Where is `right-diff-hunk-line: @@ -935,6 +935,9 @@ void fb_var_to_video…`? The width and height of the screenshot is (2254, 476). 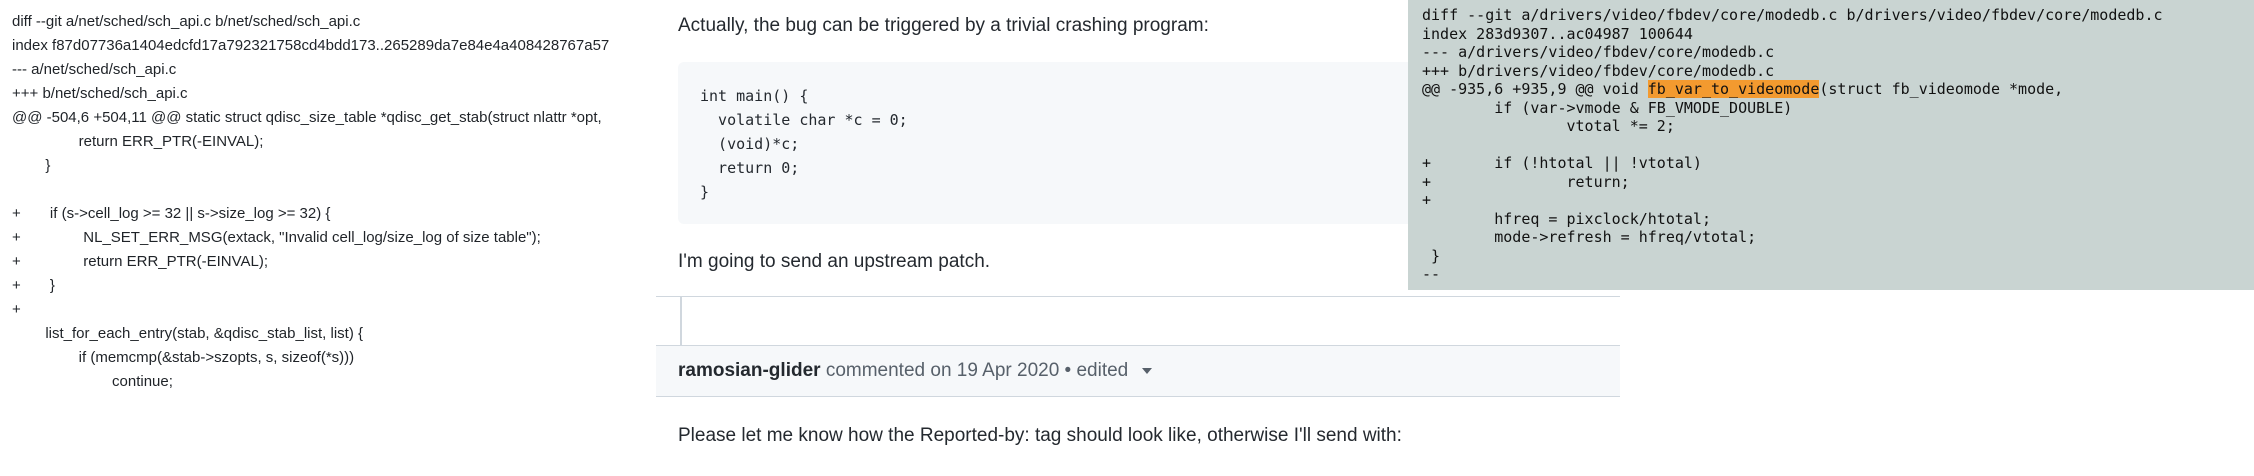
right-diff-hunk-line: @@ -935,6 +935,9 @@ void fb_var_to_video… is located at coordinates (1742, 89).